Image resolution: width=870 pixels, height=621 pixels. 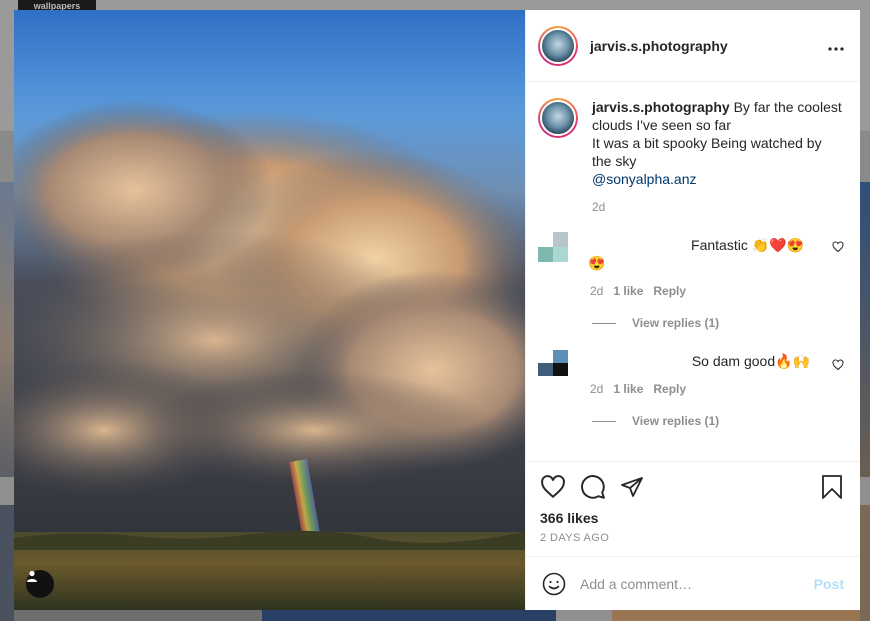 What do you see at coordinates (836, 45) in the screenshot?
I see `more-options-button` at bounding box center [836, 45].